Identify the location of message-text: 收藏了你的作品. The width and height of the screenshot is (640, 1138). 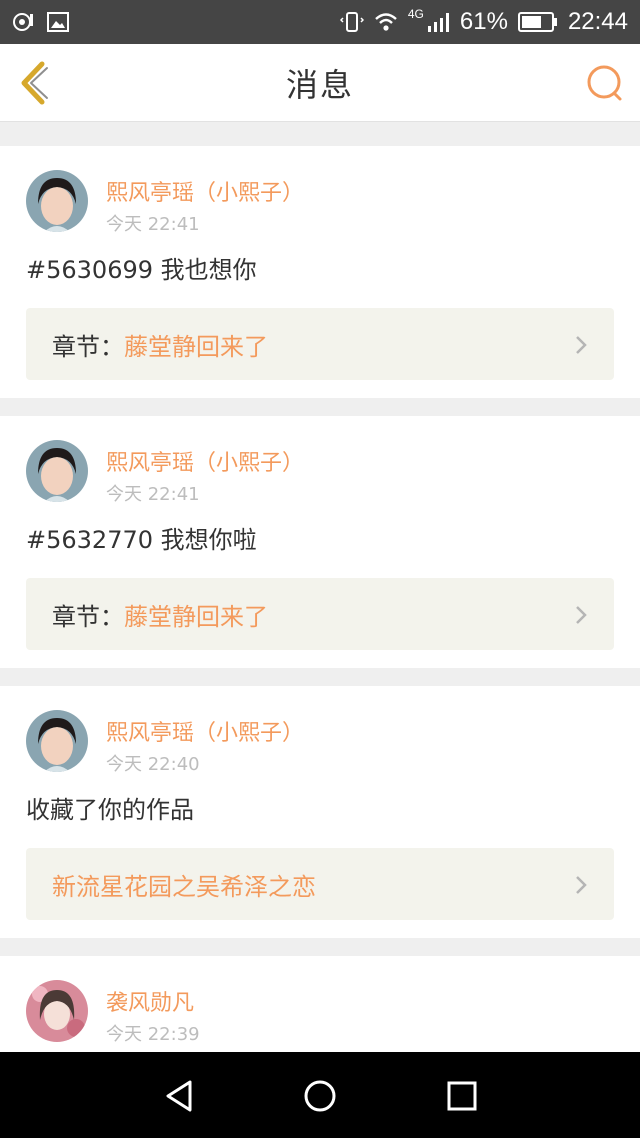
(110, 810).